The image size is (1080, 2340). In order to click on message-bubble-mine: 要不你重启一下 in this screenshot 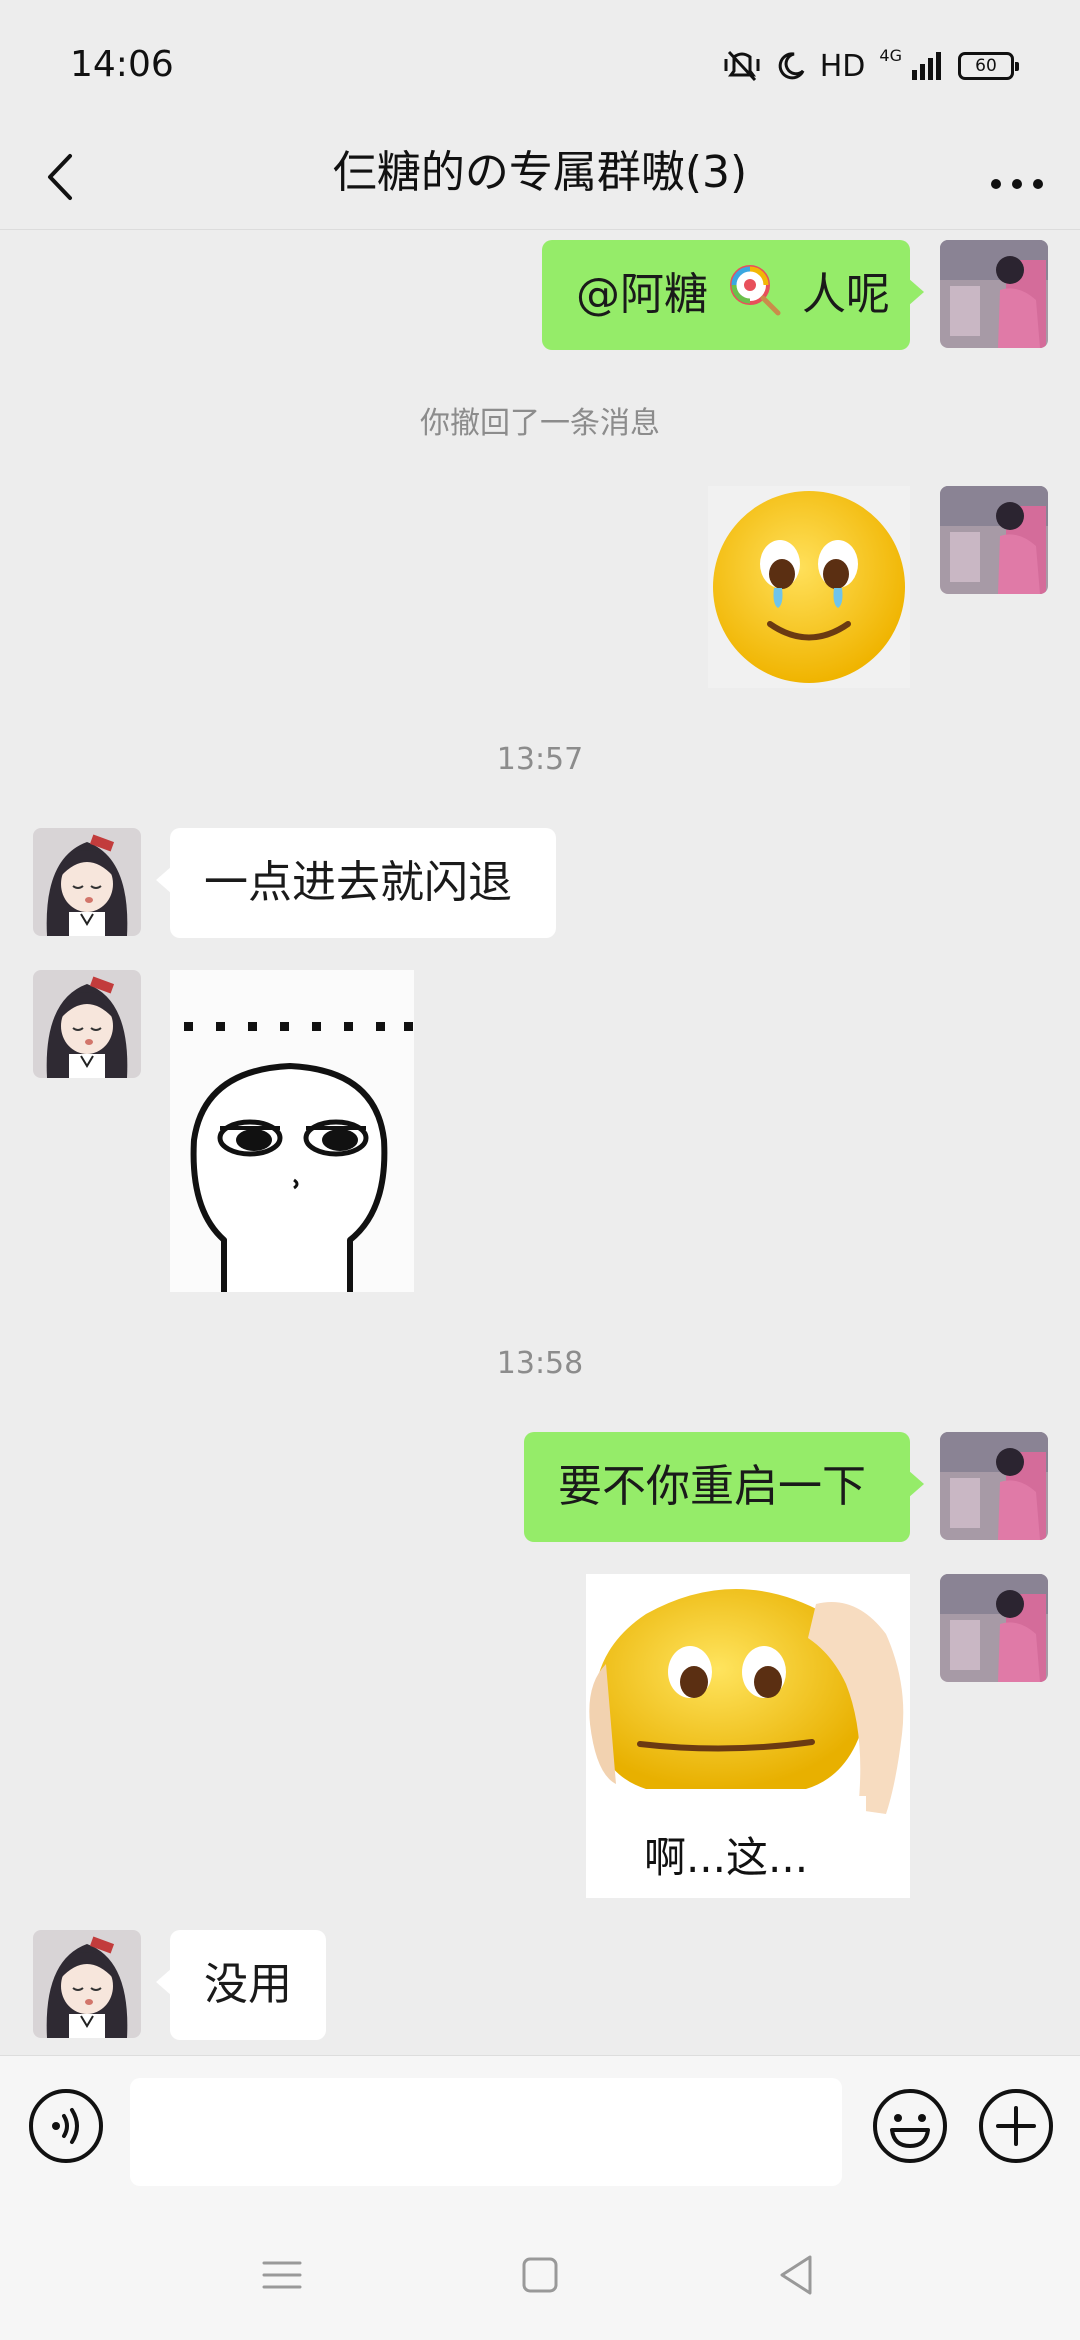, I will do `click(724, 1487)`.